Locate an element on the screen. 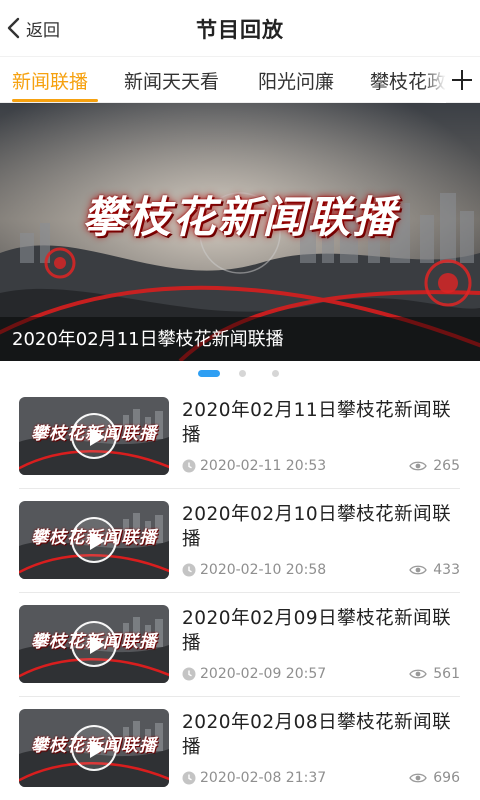 The width and height of the screenshot is (480, 800). add-channel-button is located at coordinates (462, 80).